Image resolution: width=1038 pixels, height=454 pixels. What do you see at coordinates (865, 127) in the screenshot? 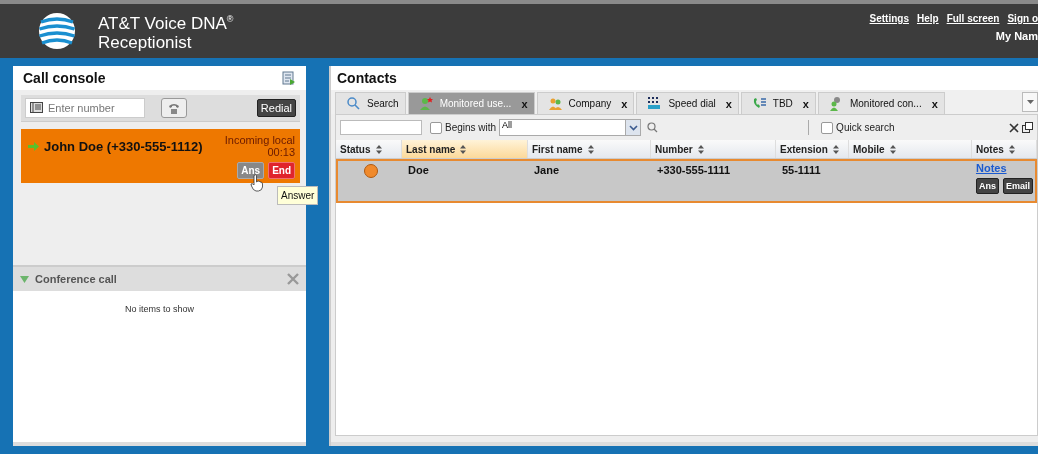
I see `checkbox-label: Quick search` at bounding box center [865, 127].